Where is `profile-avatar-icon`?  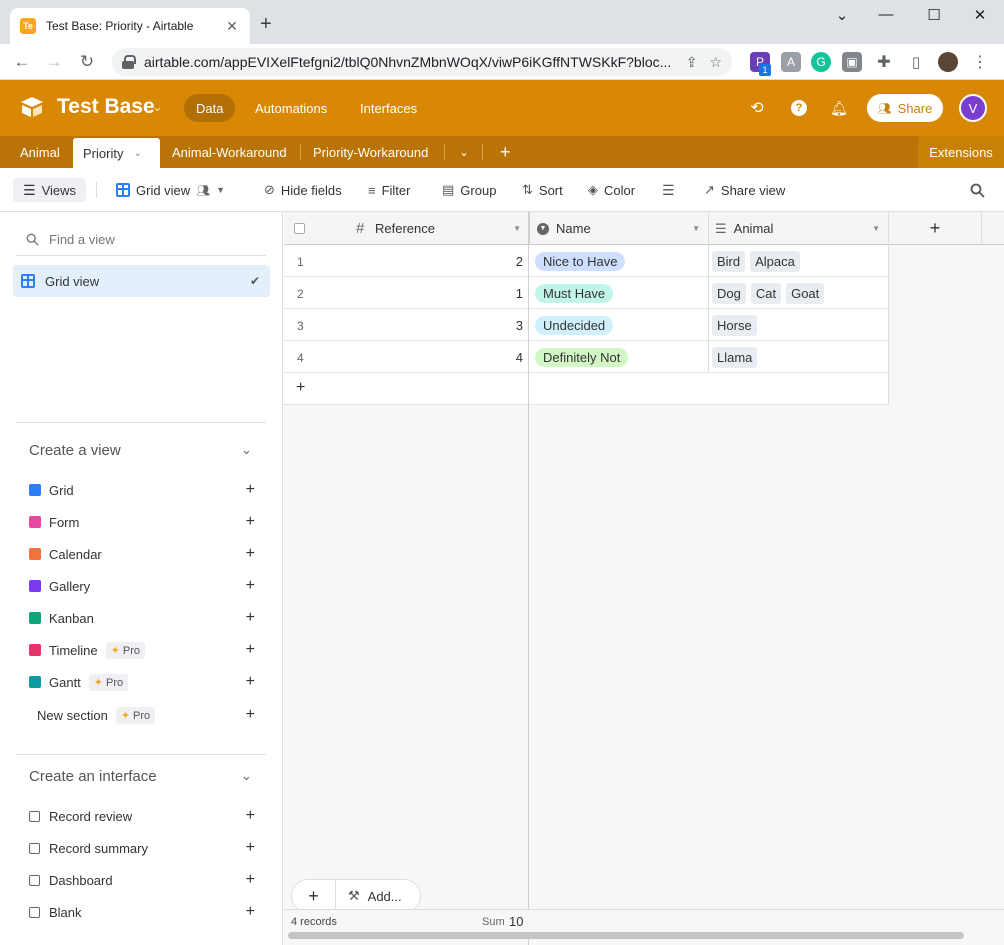 profile-avatar-icon is located at coordinates (948, 62).